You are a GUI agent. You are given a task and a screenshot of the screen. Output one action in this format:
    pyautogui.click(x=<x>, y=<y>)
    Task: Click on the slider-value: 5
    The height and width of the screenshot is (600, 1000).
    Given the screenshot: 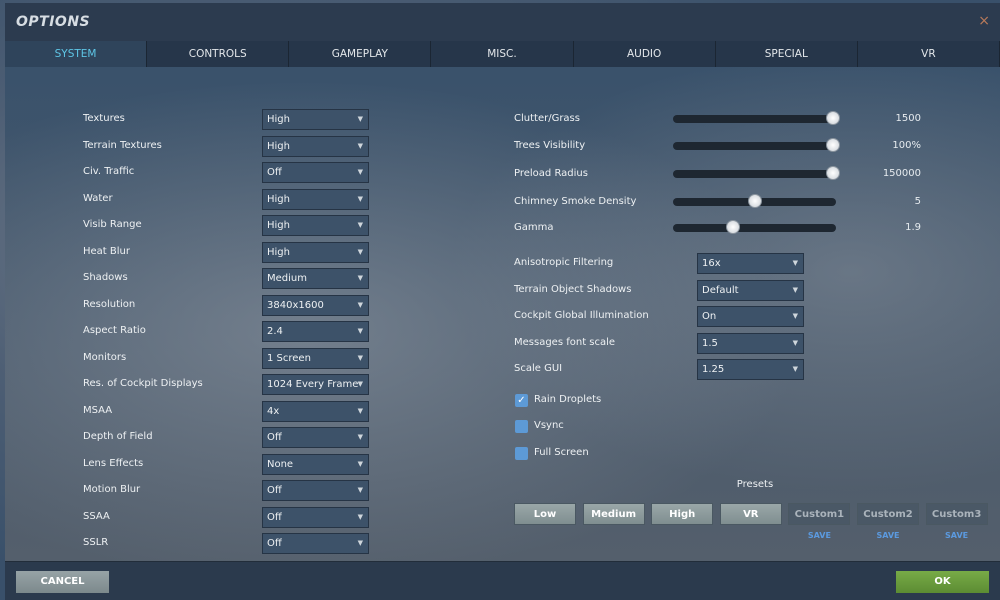 What is the action you would take?
    pyautogui.click(x=917, y=201)
    